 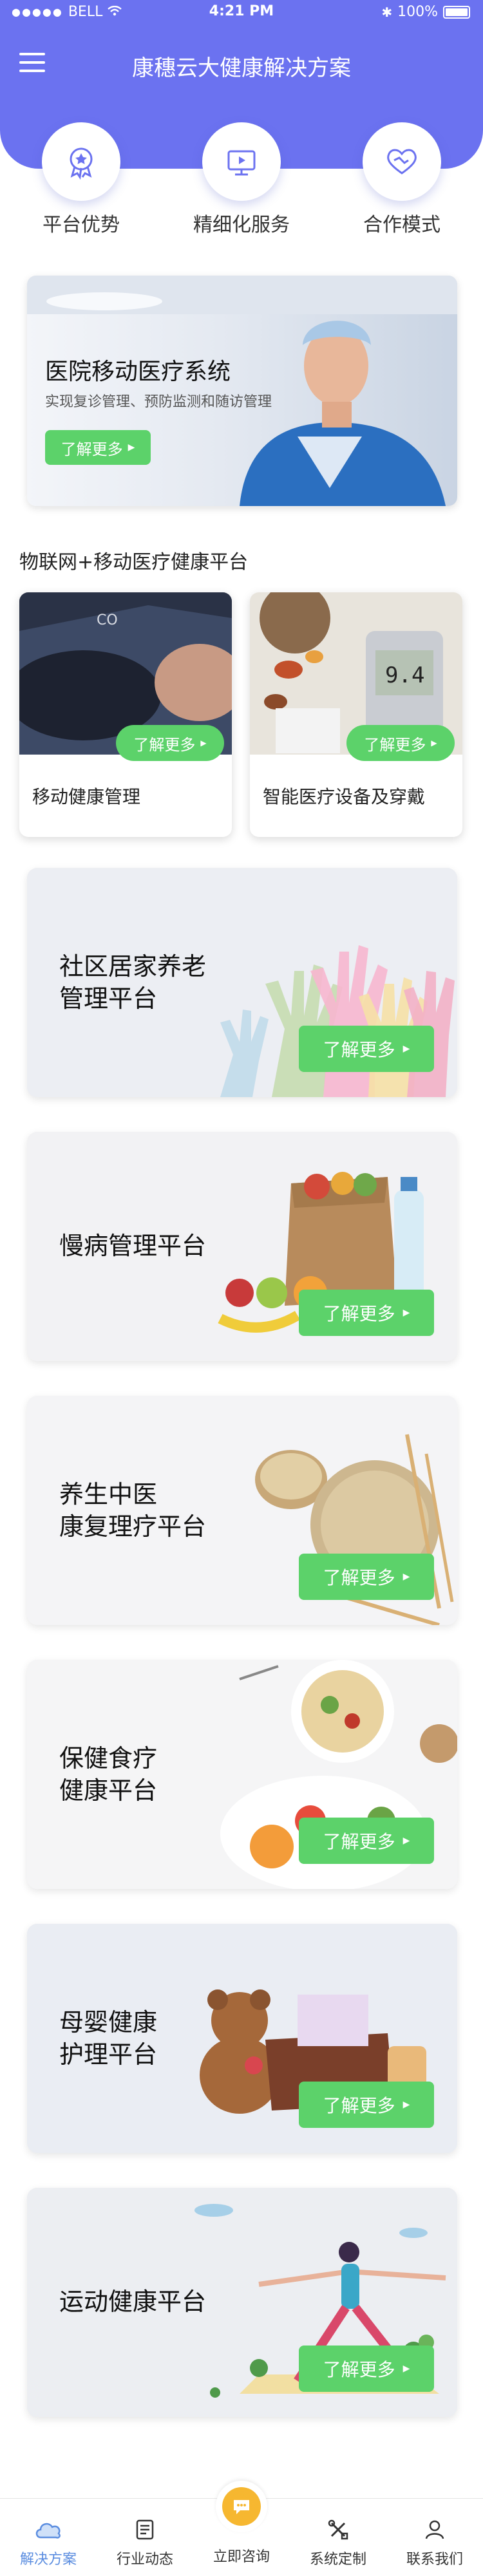 I want to click on nav-cooperation-mode: 合作模式, so click(x=401, y=179).